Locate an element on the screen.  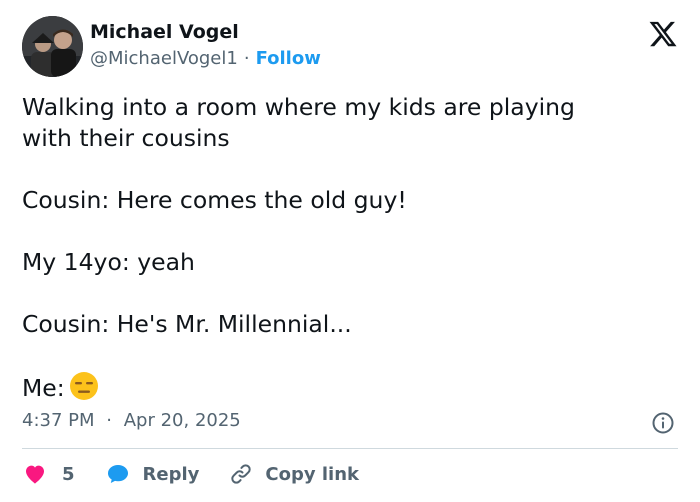
author-handle-row: @MichaelVogel1 · Follow is located at coordinates (205, 58).